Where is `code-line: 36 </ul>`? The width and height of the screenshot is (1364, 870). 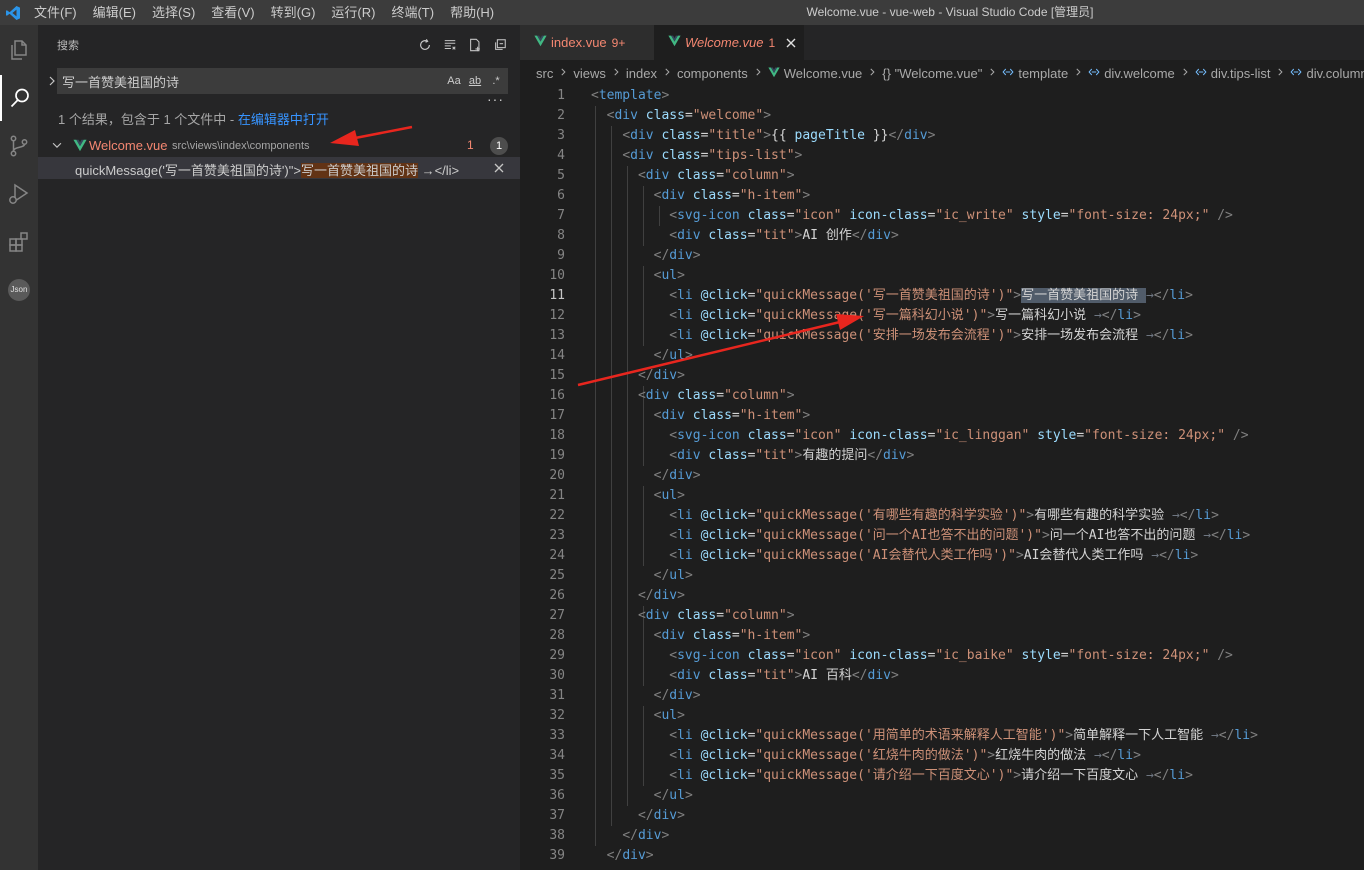
code-line: 36 </ul> is located at coordinates (942, 796).